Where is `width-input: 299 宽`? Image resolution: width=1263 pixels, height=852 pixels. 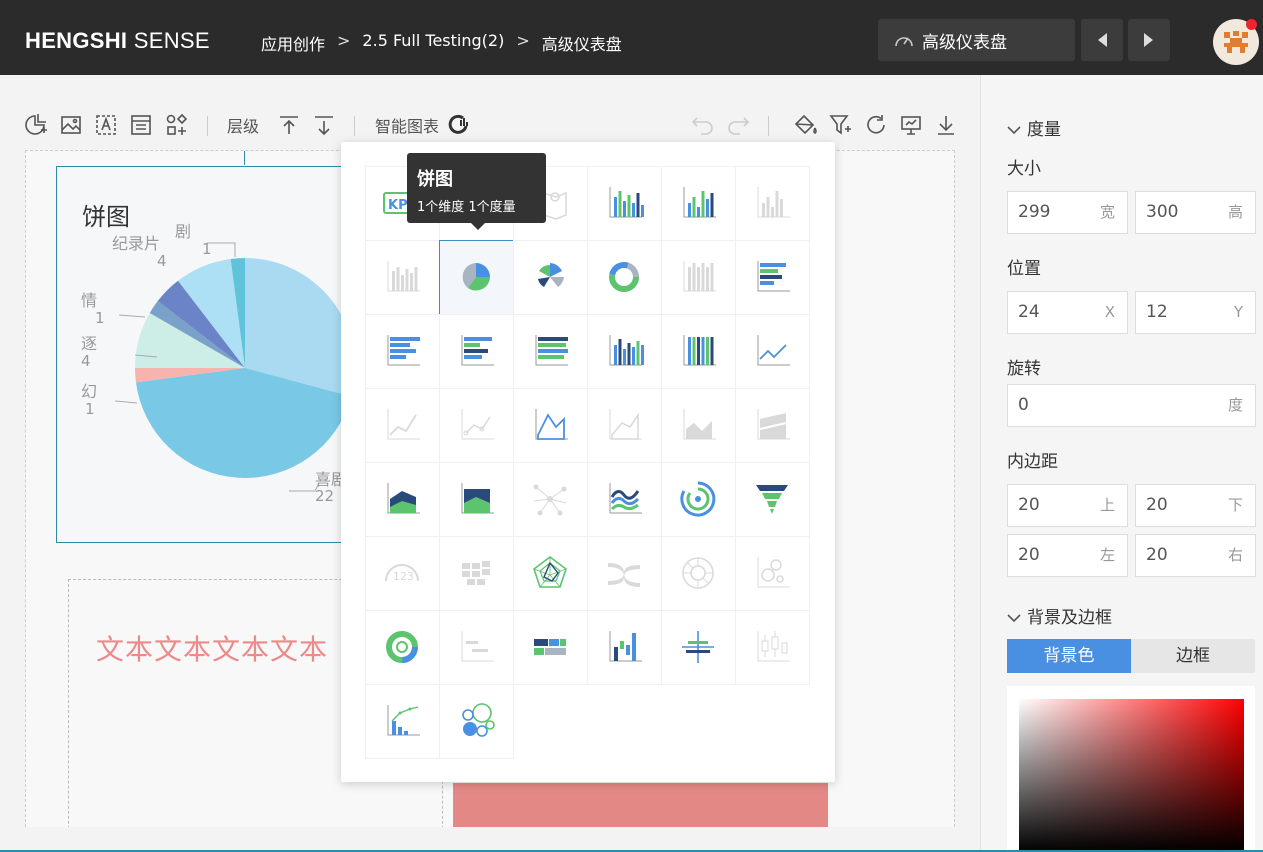
width-input: 299 宽 is located at coordinates (1067, 212).